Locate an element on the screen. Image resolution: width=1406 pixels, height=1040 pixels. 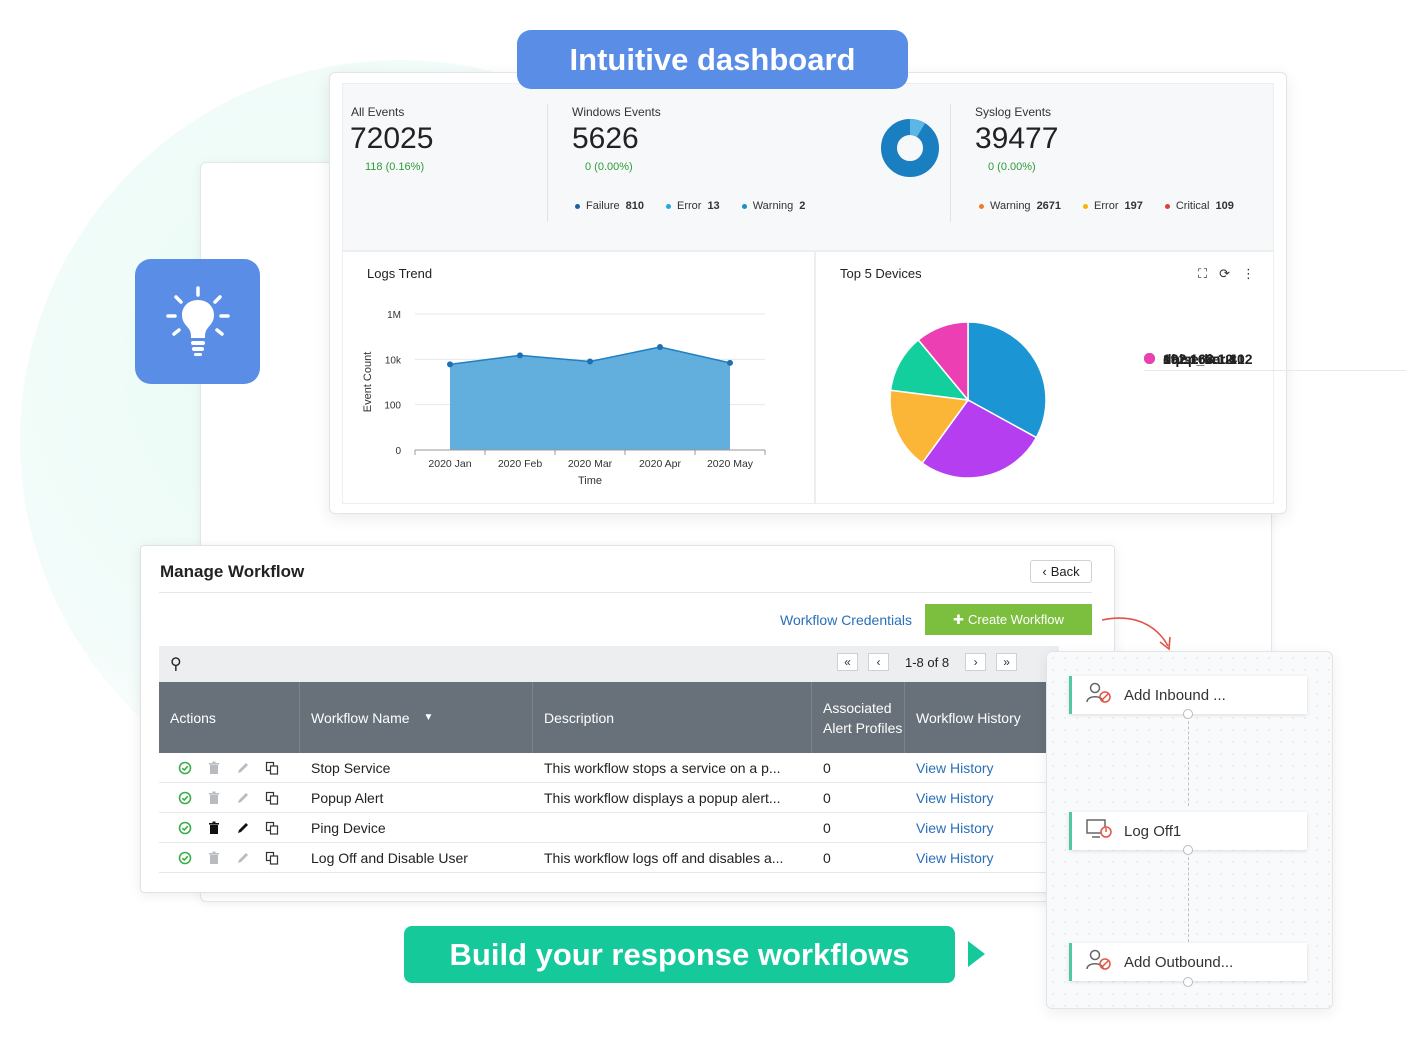
back-button: ‹ Back is located at coordinates (1061, 571).